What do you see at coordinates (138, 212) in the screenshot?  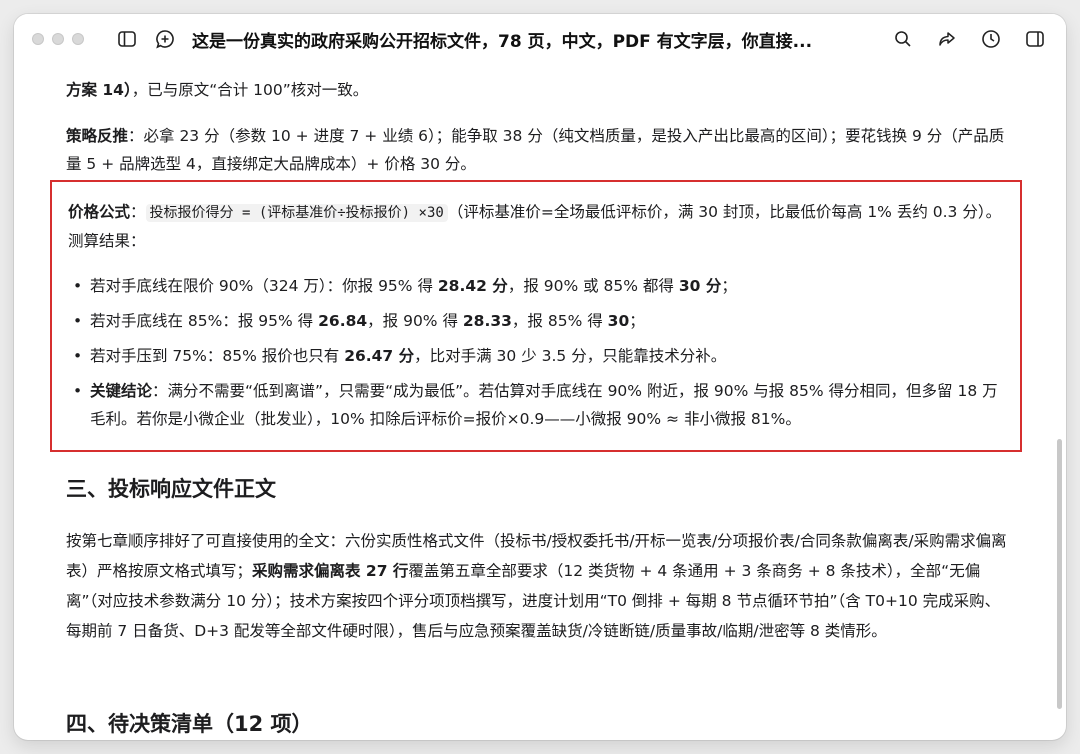 I see `price-formula-colon: ：` at bounding box center [138, 212].